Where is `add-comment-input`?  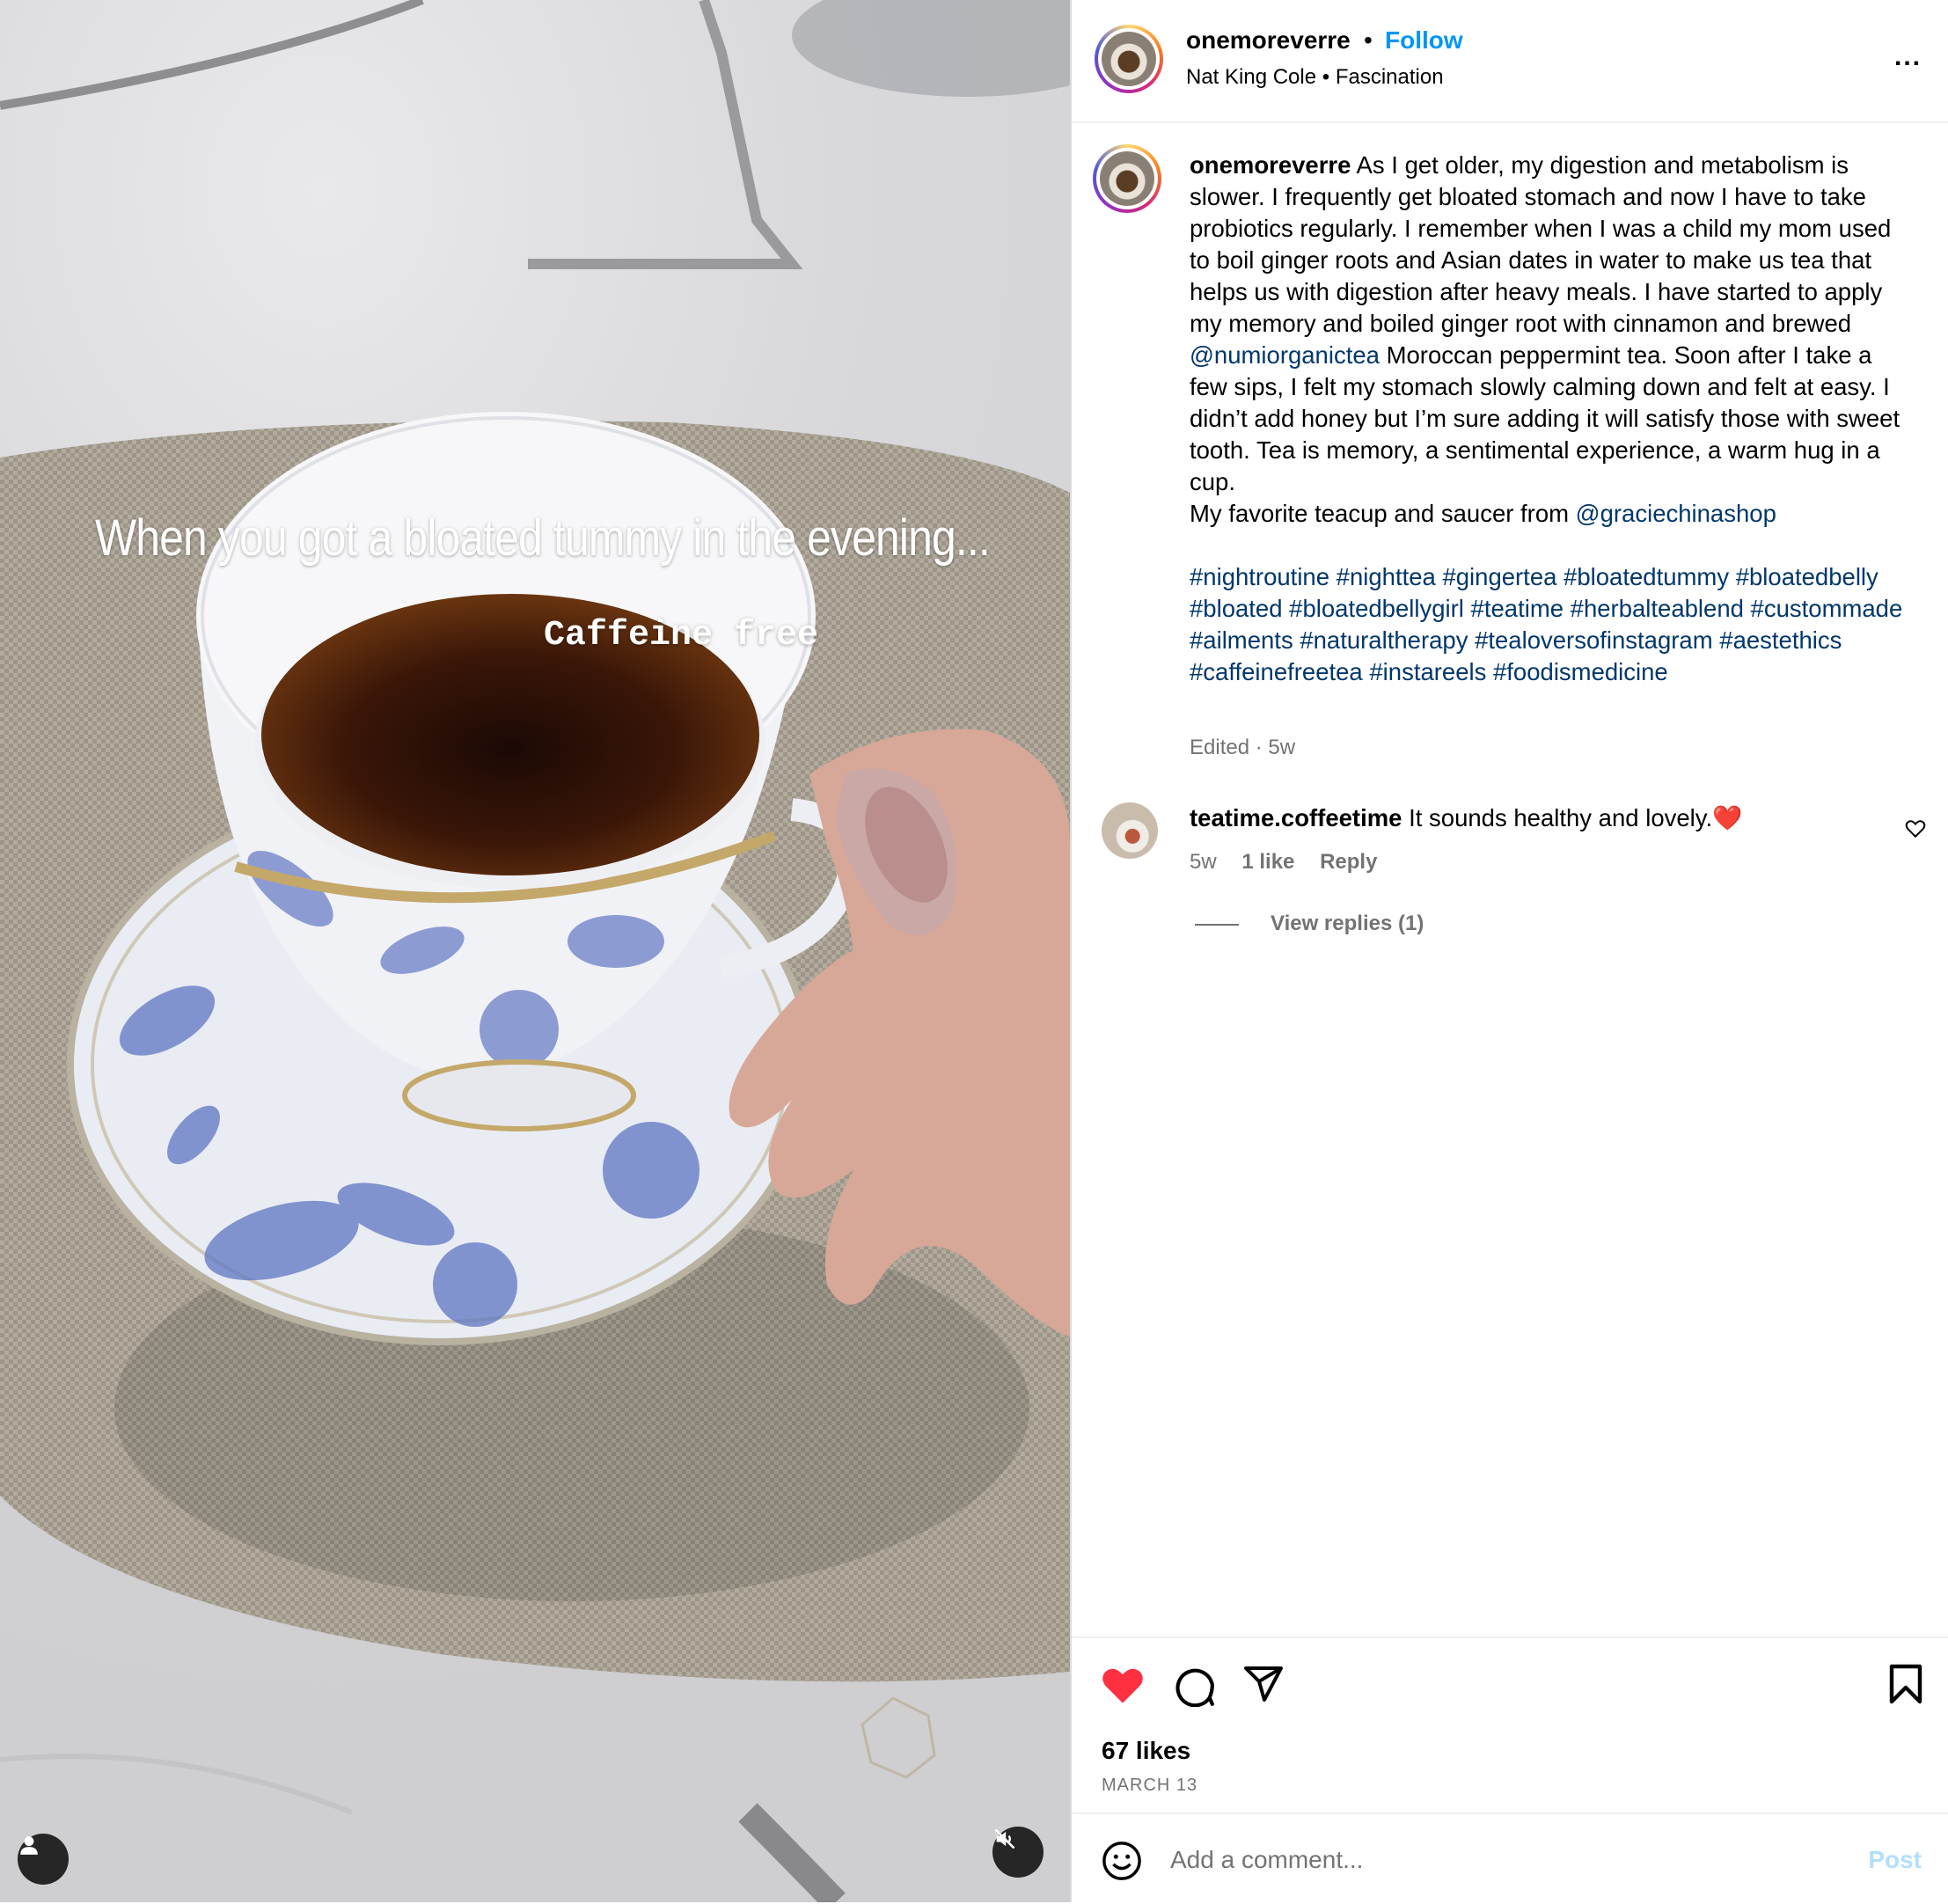 add-comment-input is located at coordinates (1478, 1860).